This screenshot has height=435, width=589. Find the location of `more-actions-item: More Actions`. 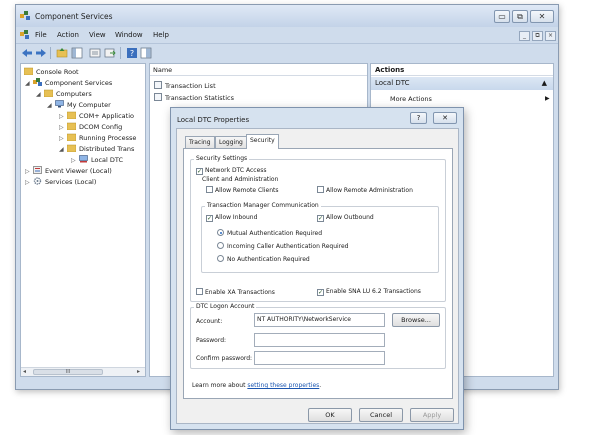

more-actions-item: More Actions is located at coordinates (411, 99).